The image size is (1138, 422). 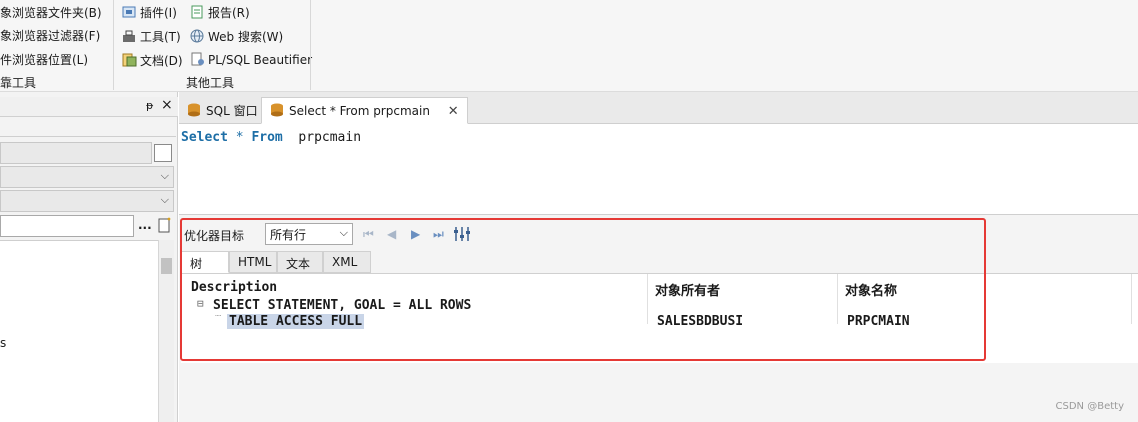 What do you see at coordinates (18, 83) in the screenshot?
I see `group-label-tools: 靠工具` at bounding box center [18, 83].